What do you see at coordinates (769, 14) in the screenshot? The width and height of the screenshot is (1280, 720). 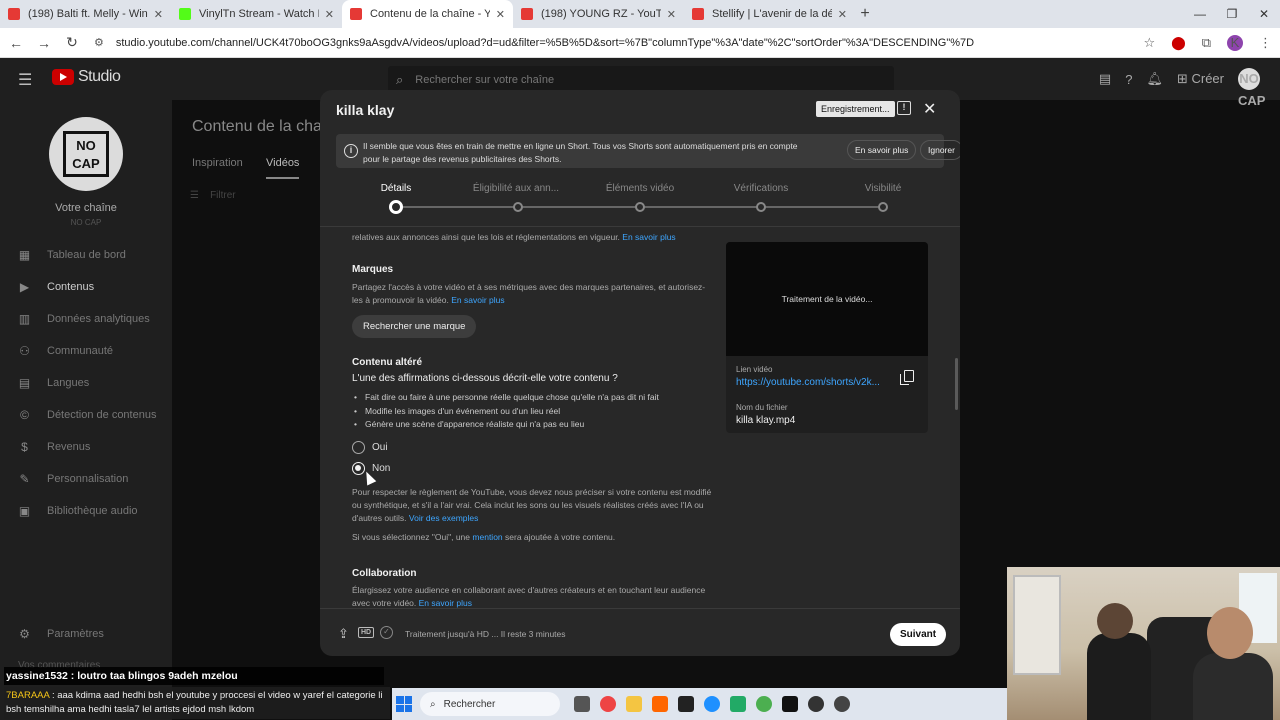 I see `browser-tab-5: Stellify | L'avenir de la découver✕` at bounding box center [769, 14].